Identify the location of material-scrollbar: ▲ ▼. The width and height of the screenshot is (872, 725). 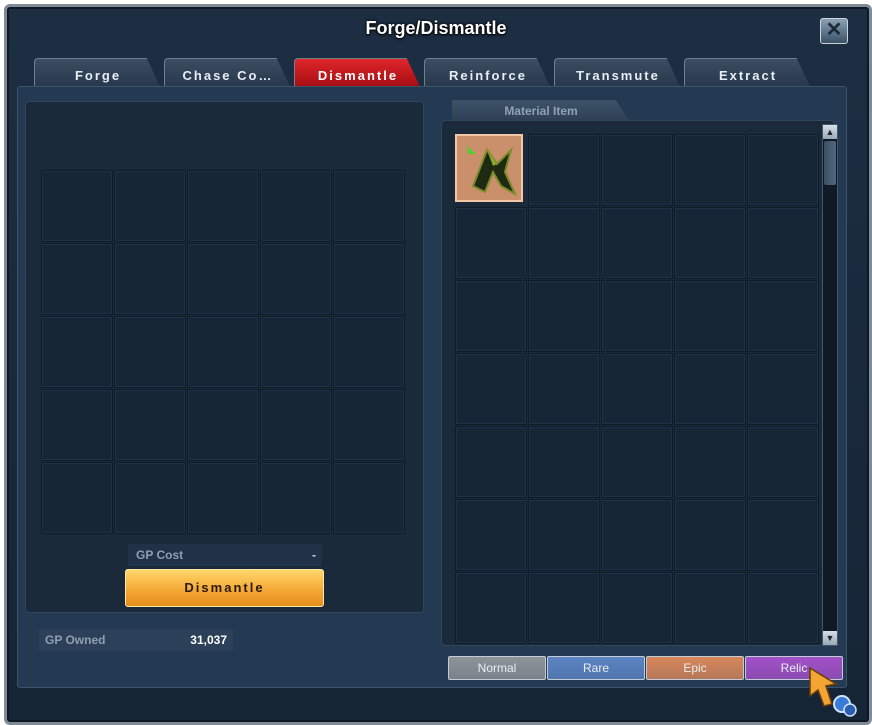
(830, 385).